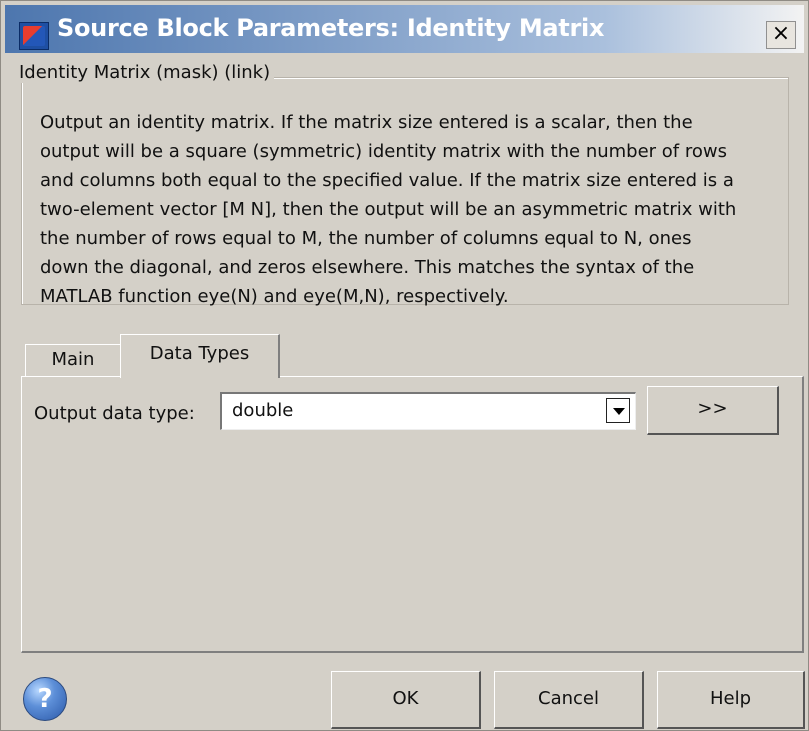  What do you see at coordinates (406, 700) in the screenshot?
I see `ok-button: OK` at bounding box center [406, 700].